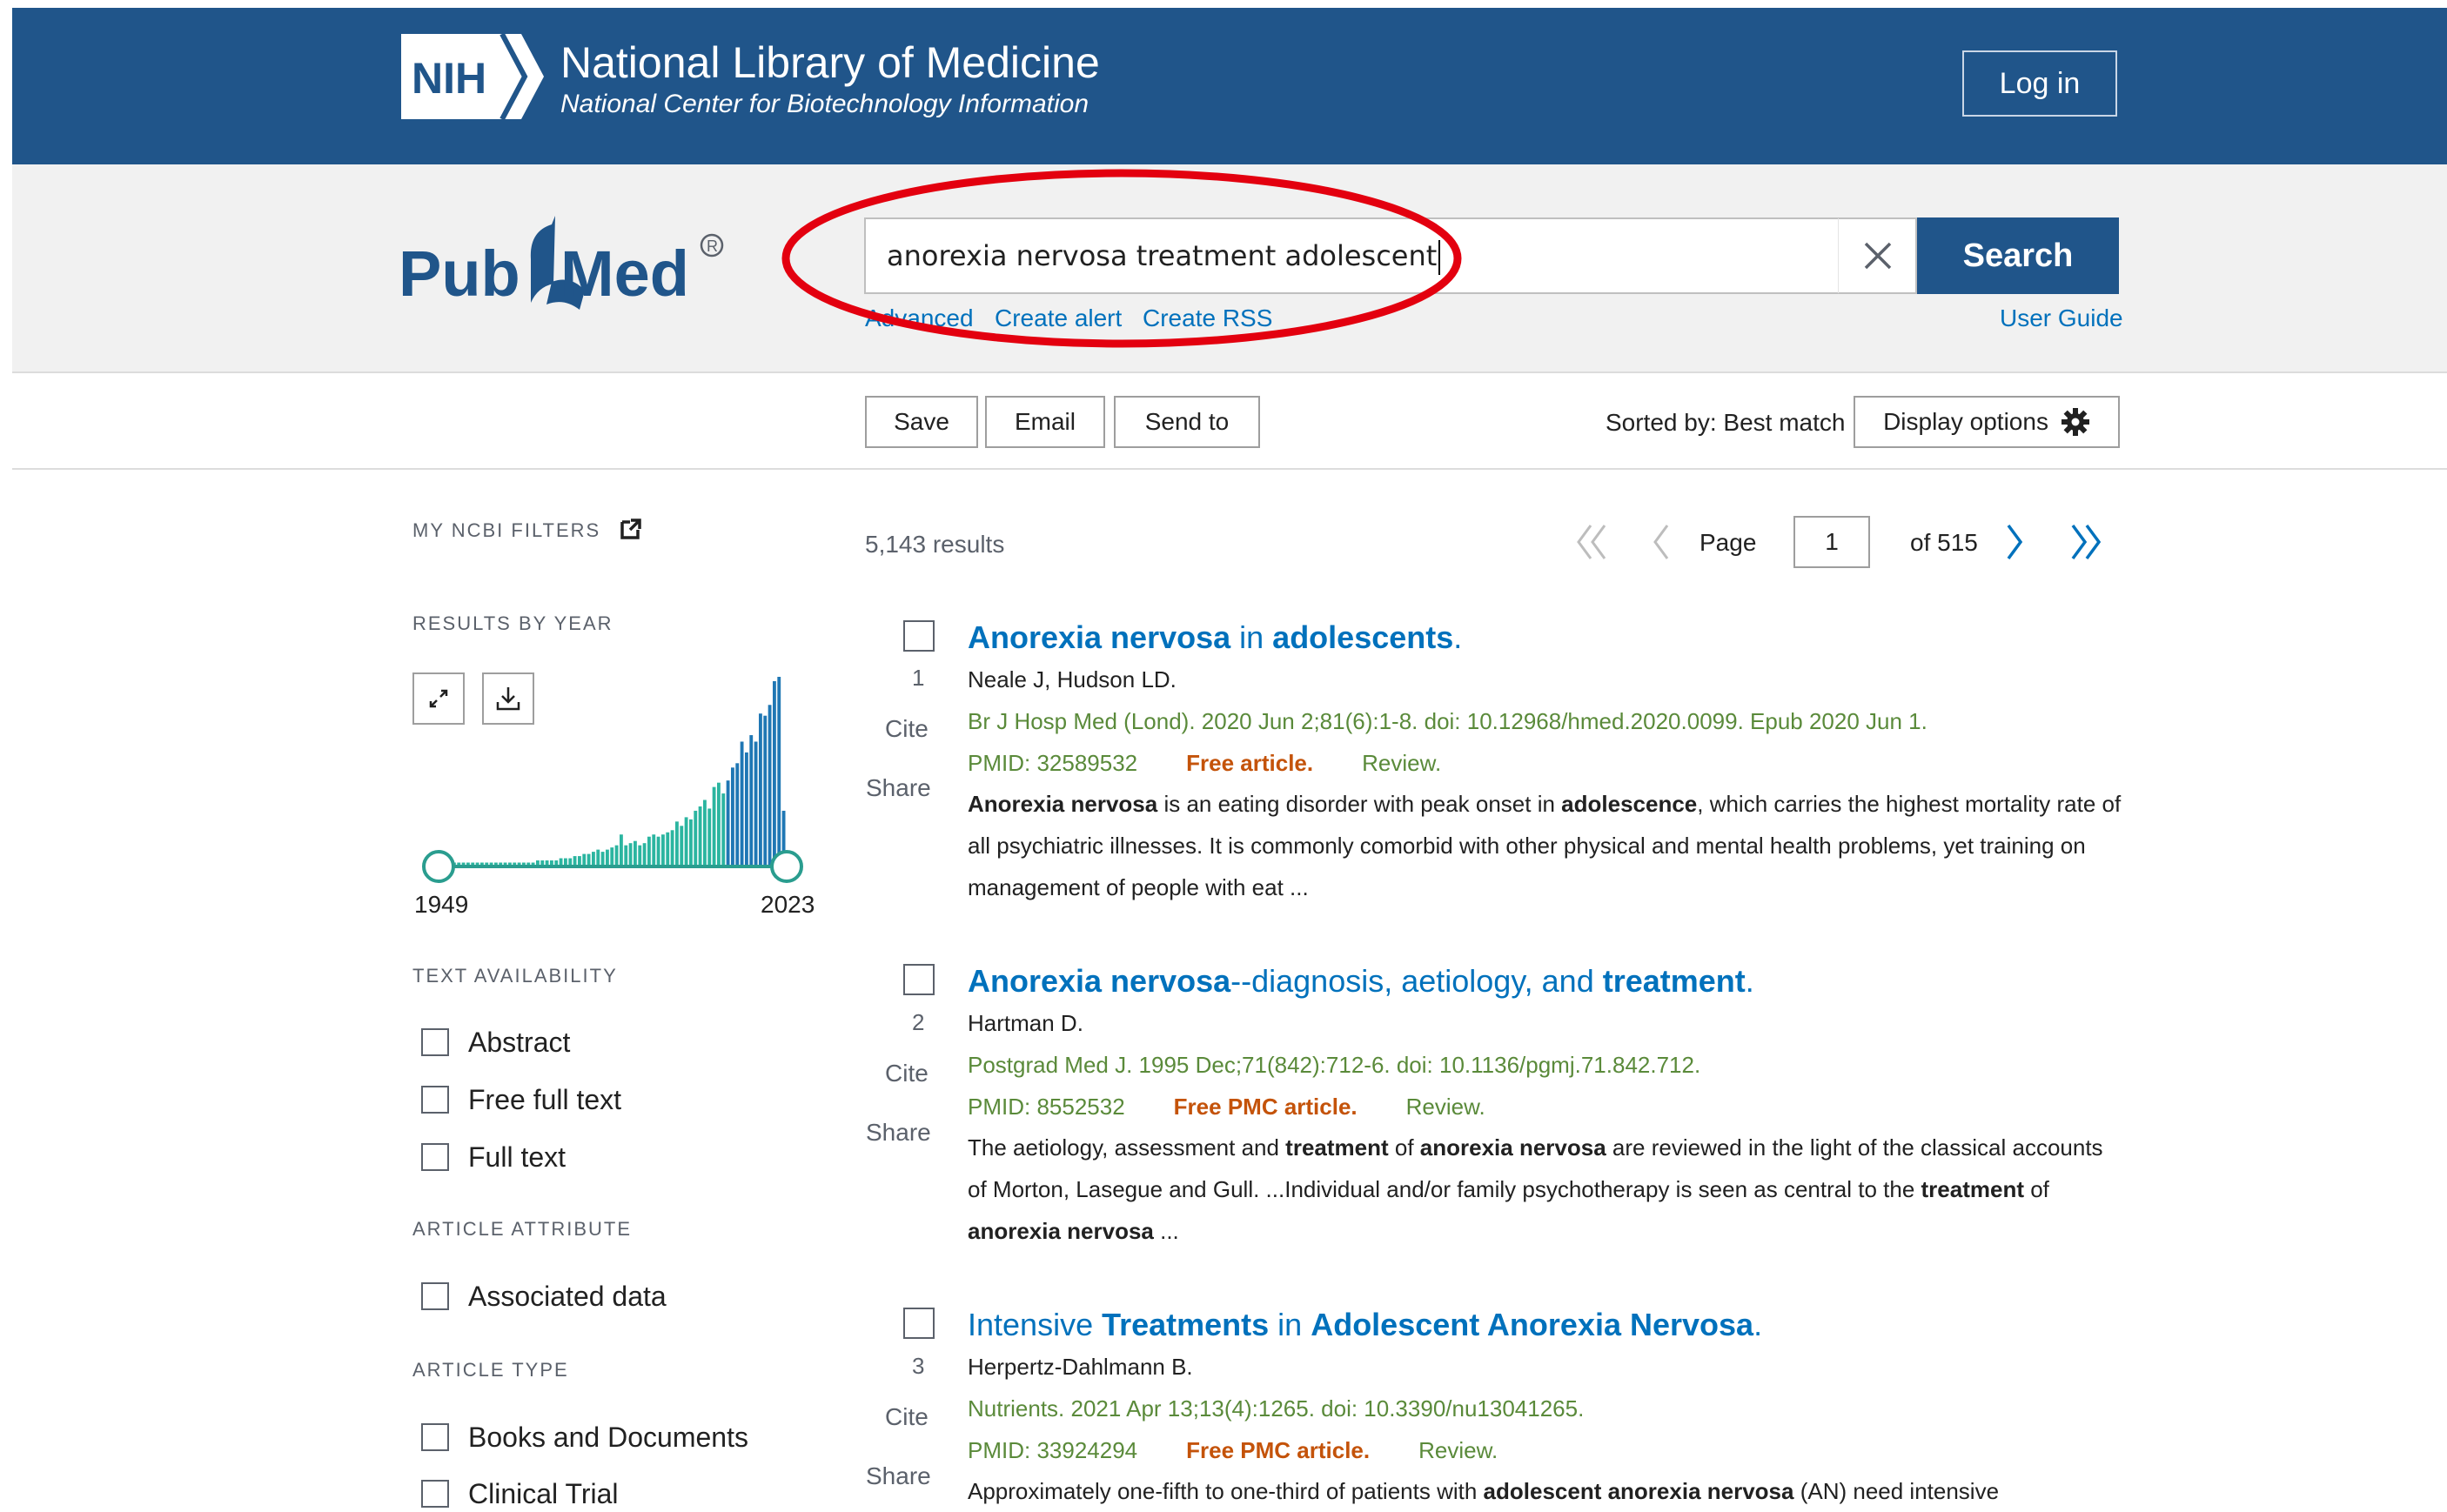  I want to click on text-caret, so click(1440, 257).